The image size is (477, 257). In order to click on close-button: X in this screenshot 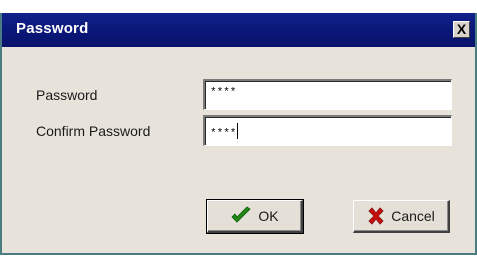, I will do `click(461, 29)`.